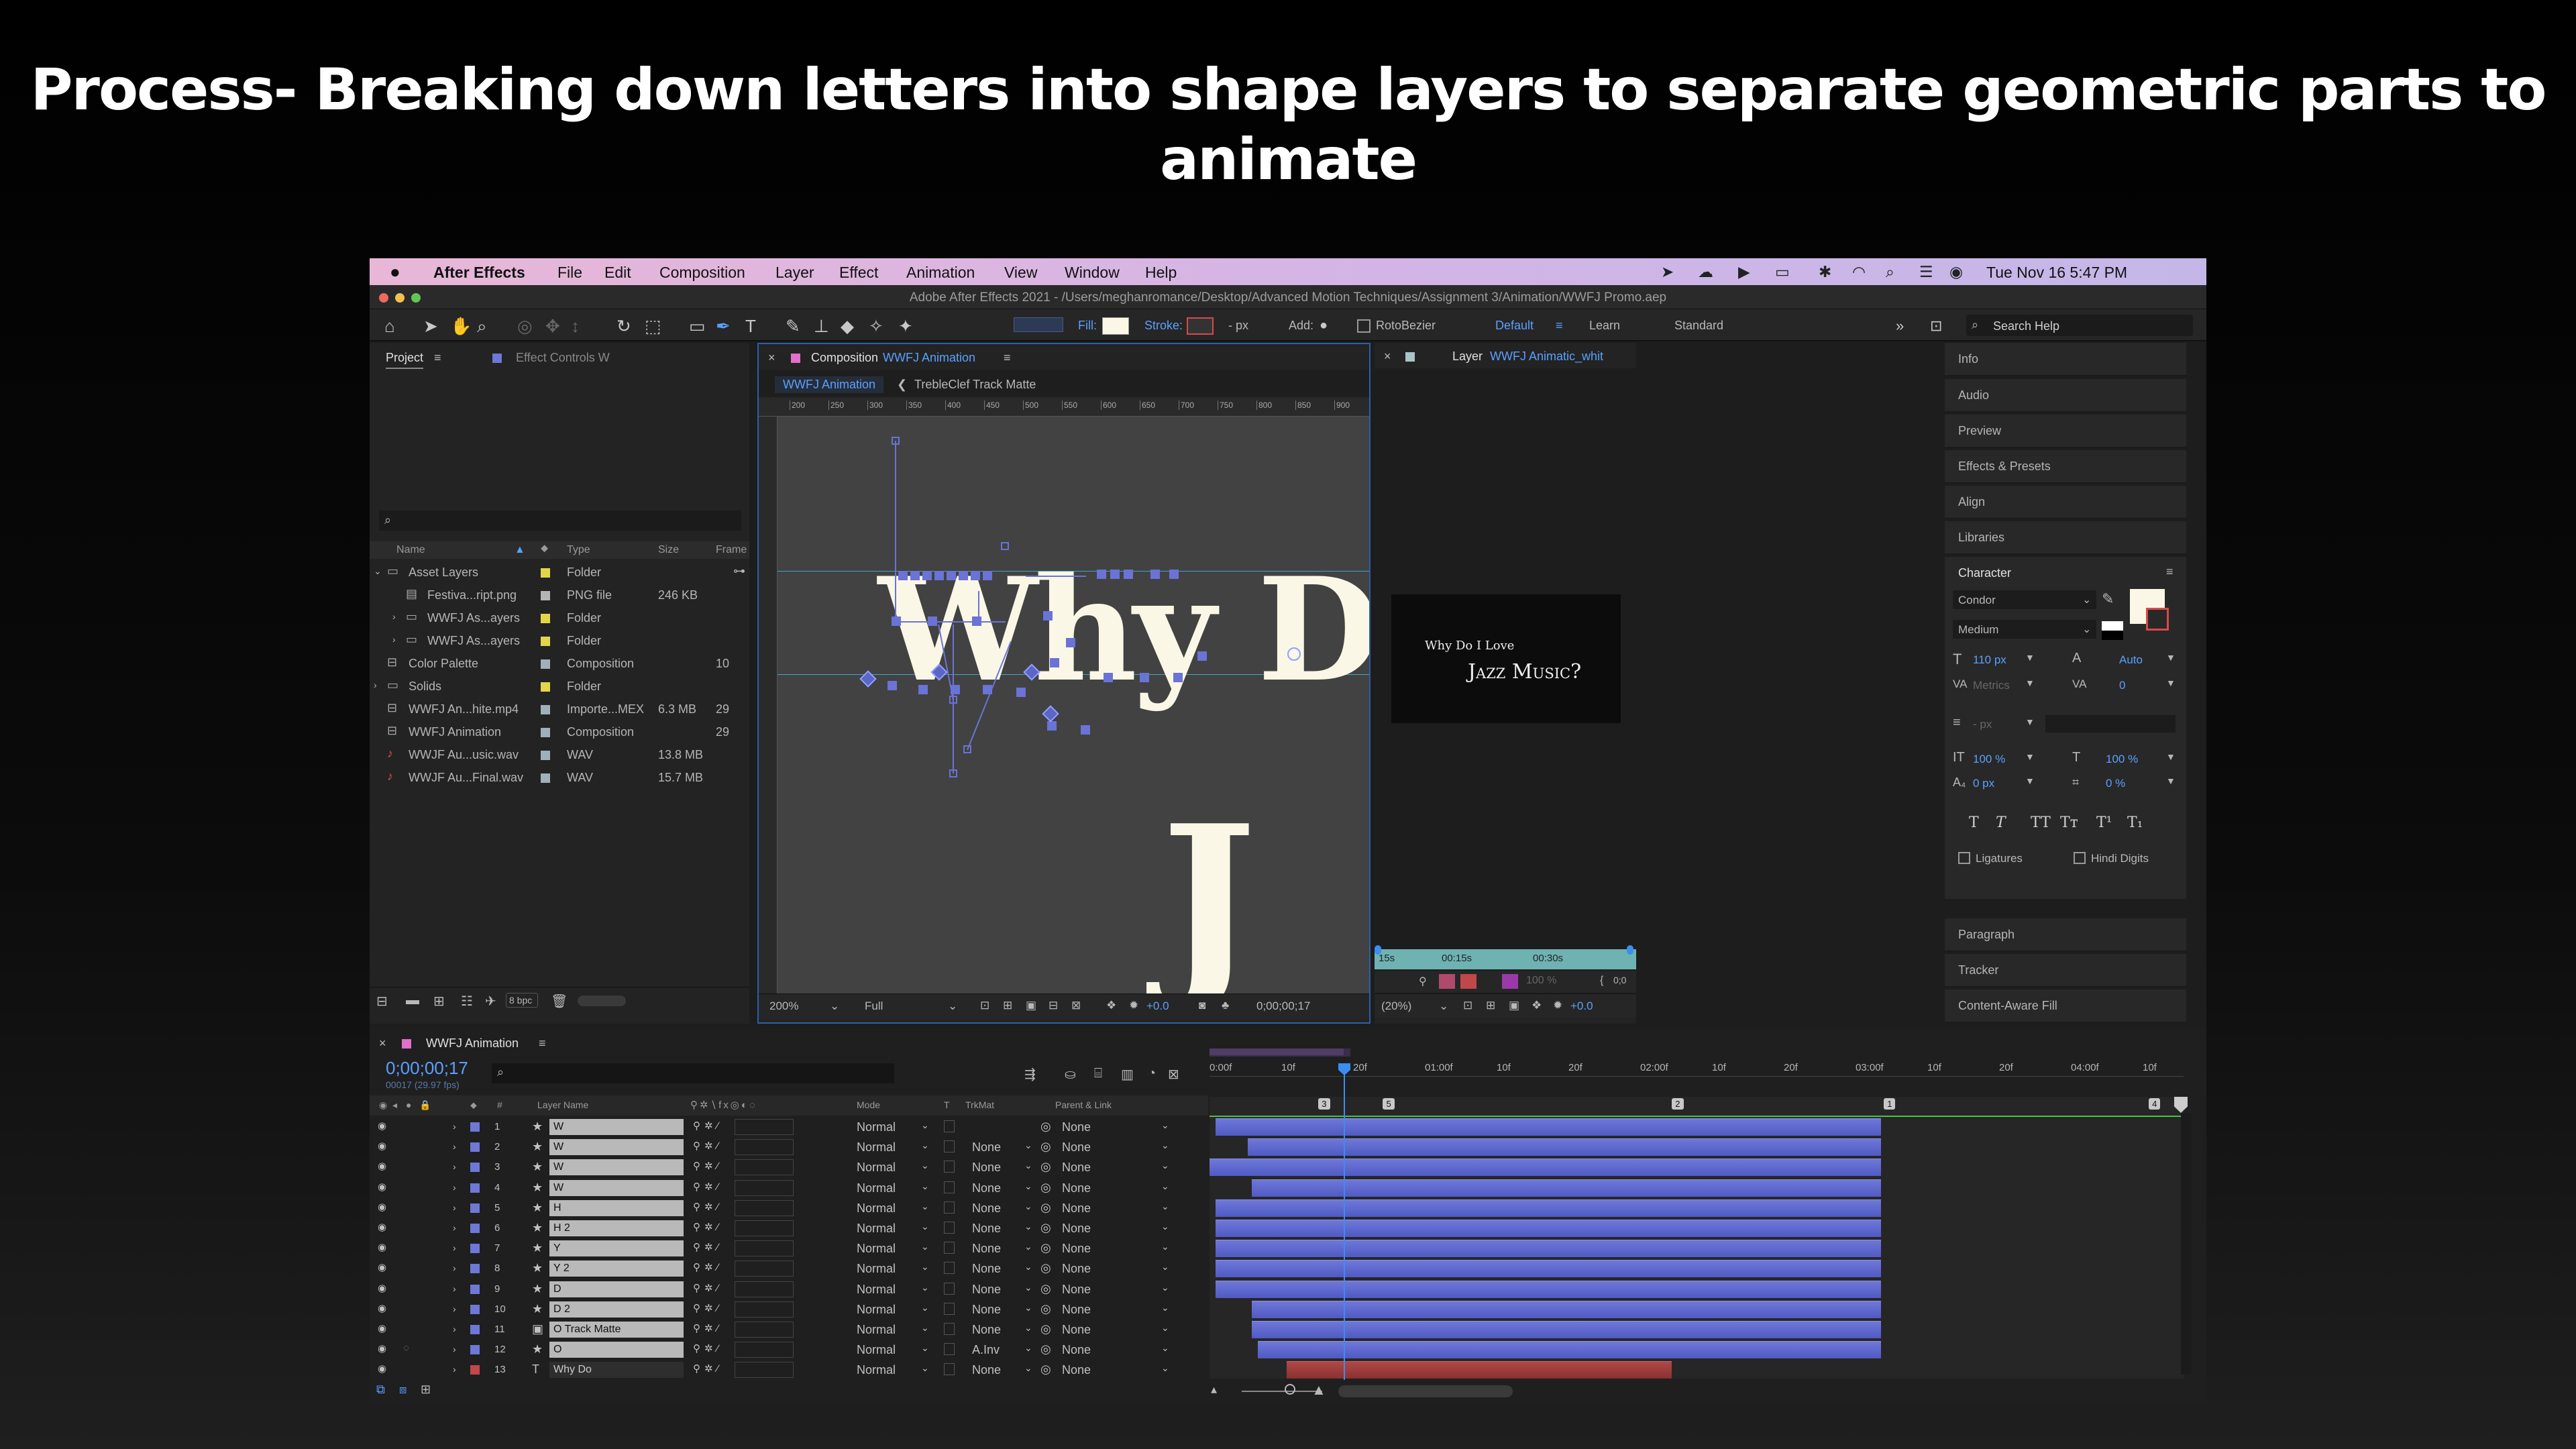 The height and width of the screenshot is (1449, 2576). Describe the element at coordinates (1678, 1104) in the screenshot. I see `comp-marker: 2` at that location.